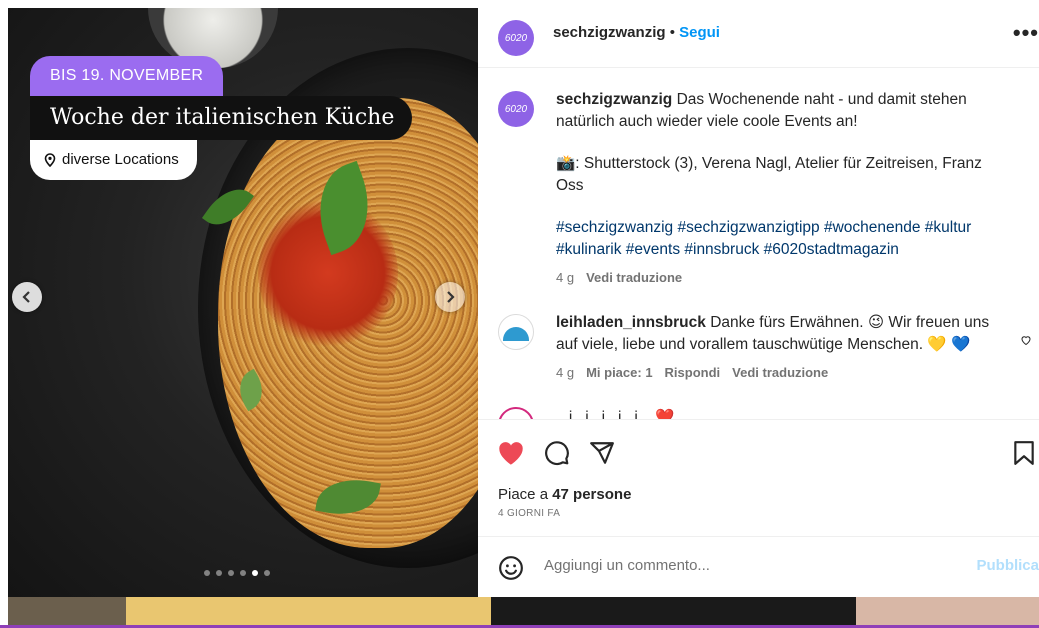 The image size is (1039, 628). What do you see at coordinates (699, 32) in the screenshot?
I see `follow-button: Segui` at bounding box center [699, 32].